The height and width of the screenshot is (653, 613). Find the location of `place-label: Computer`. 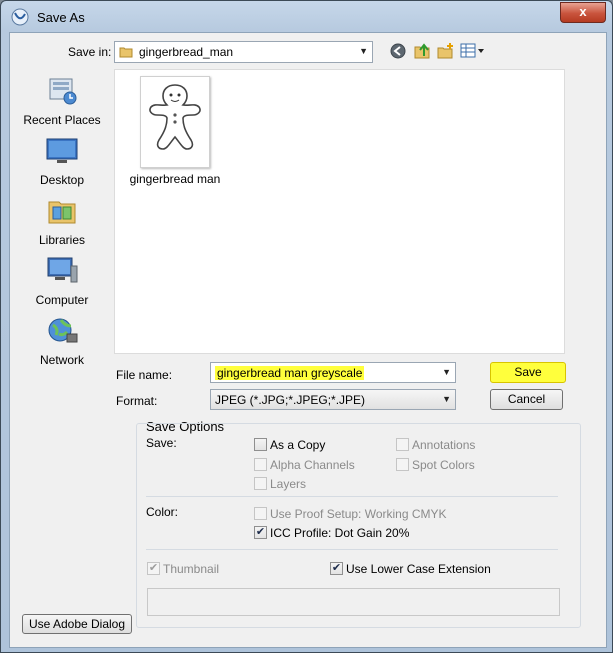

place-label: Computer is located at coordinates (62, 300).